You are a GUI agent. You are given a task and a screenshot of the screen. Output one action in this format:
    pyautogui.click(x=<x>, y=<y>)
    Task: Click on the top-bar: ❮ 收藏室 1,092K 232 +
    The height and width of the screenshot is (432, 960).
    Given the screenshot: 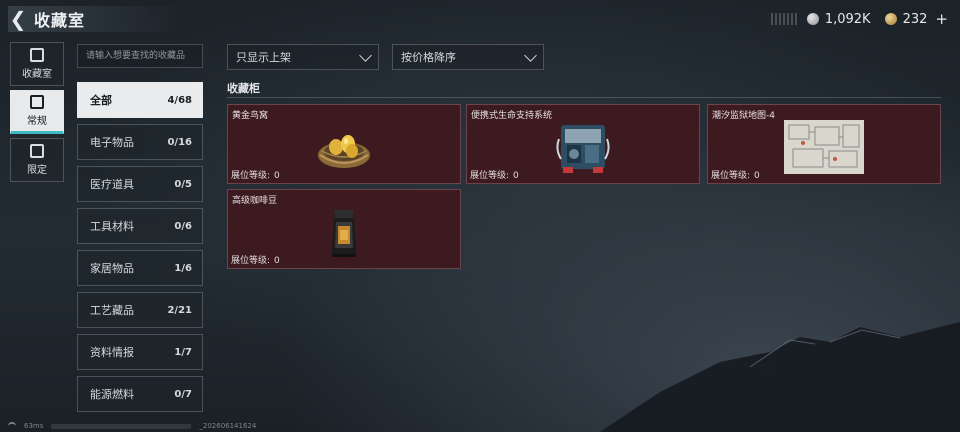 What is the action you would take?
    pyautogui.click(x=480, y=19)
    